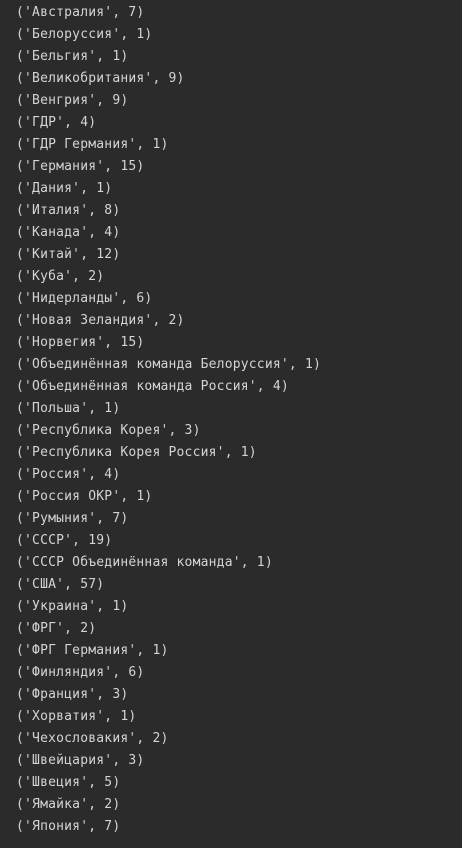 The image size is (462, 848). What do you see at coordinates (72, 518) in the screenshot?
I see `output-line: ('Румыния', 7)` at bounding box center [72, 518].